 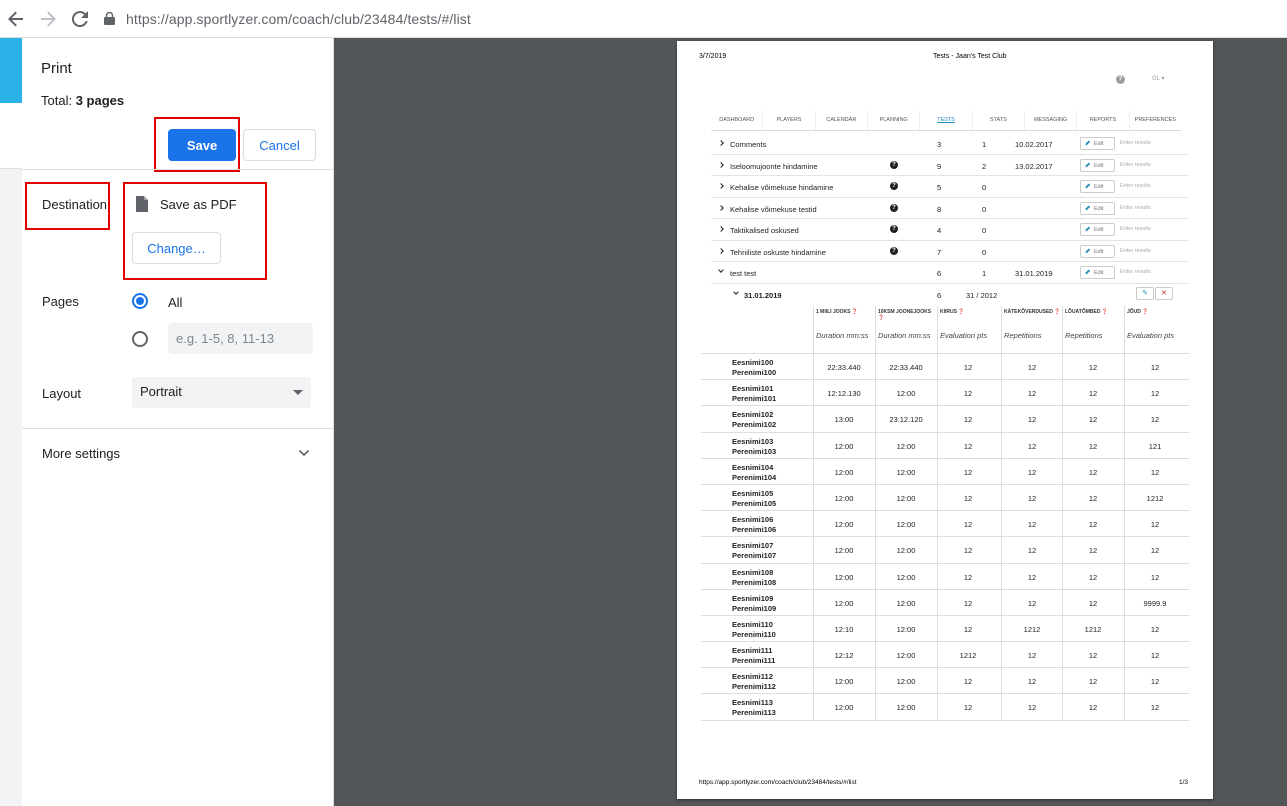 I want to click on result-cell: 12:12, so click(x=844, y=655).